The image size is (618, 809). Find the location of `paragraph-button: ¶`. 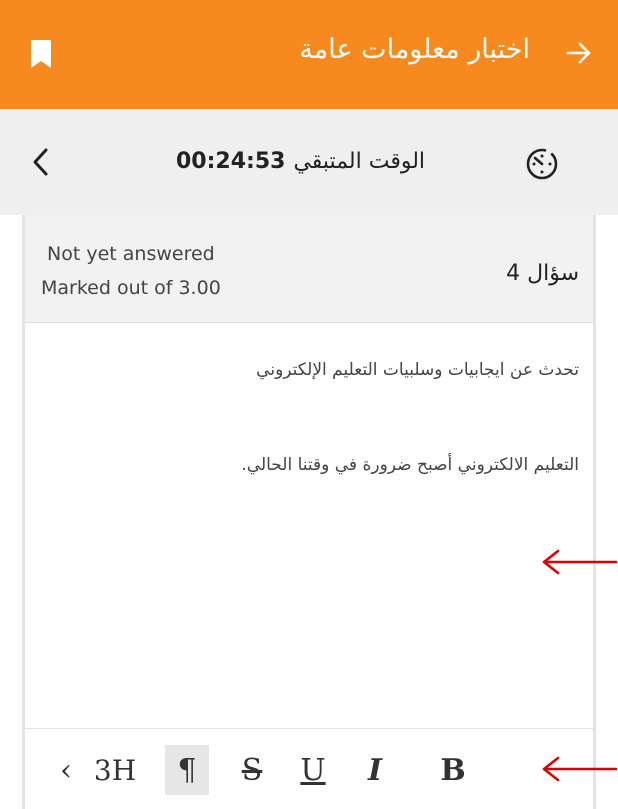

paragraph-button: ¶ is located at coordinates (187, 770).